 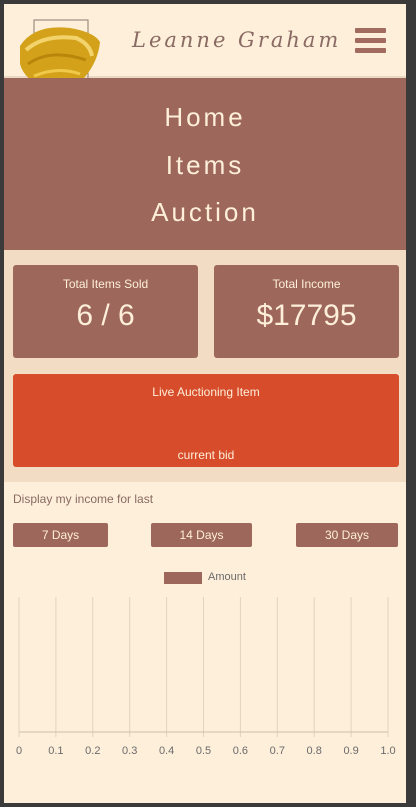 What do you see at coordinates (206, 455) in the screenshot?
I see `current-bid-label: current bid` at bounding box center [206, 455].